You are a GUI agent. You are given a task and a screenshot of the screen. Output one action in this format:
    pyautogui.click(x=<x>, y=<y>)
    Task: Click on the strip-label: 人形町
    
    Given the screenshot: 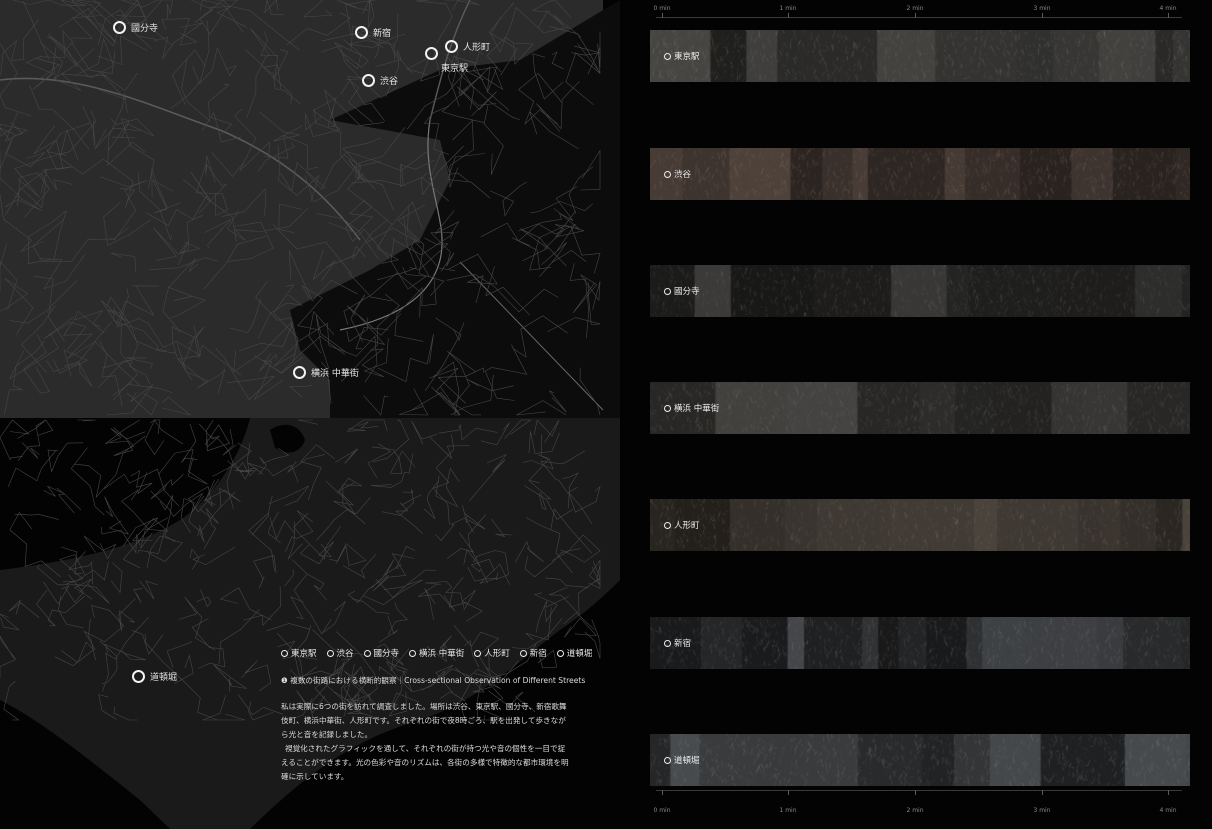 What is the action you would take?
    pyautogui.click(x=682, y=525)
    